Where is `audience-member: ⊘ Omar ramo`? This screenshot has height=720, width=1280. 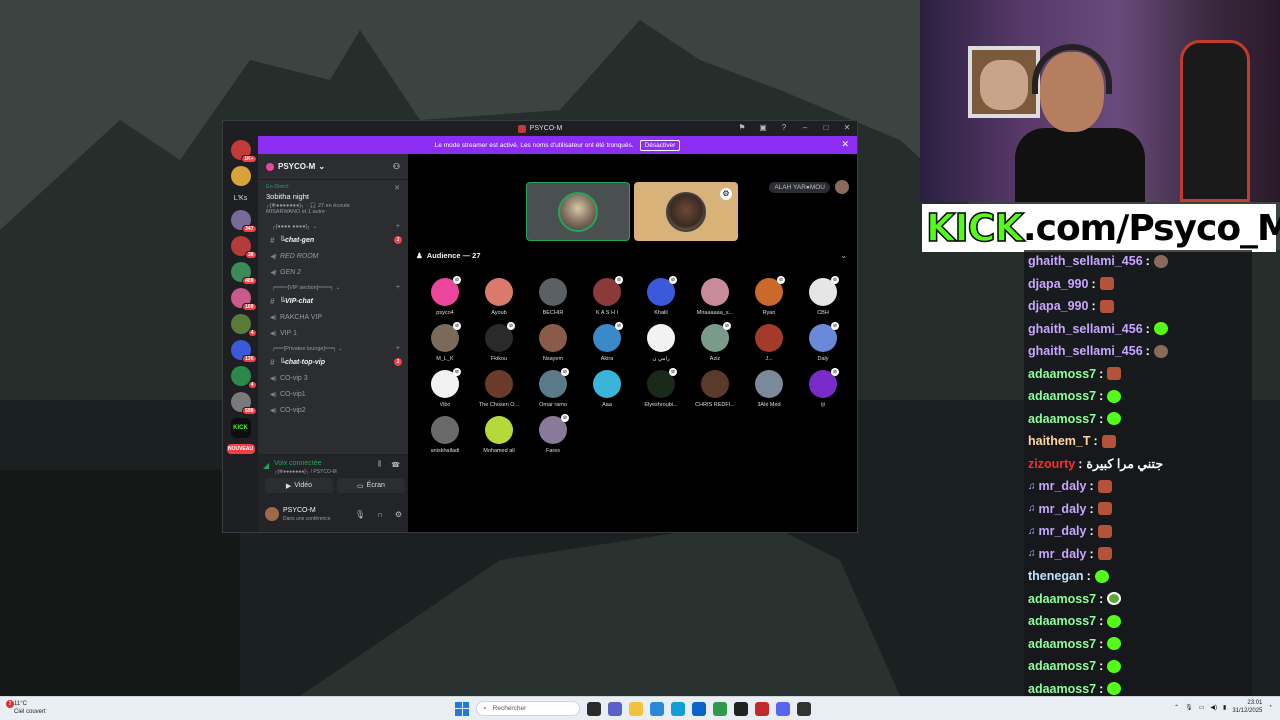 audience-member: ⊘ Omar ramo is located at coordinates (553, 388).